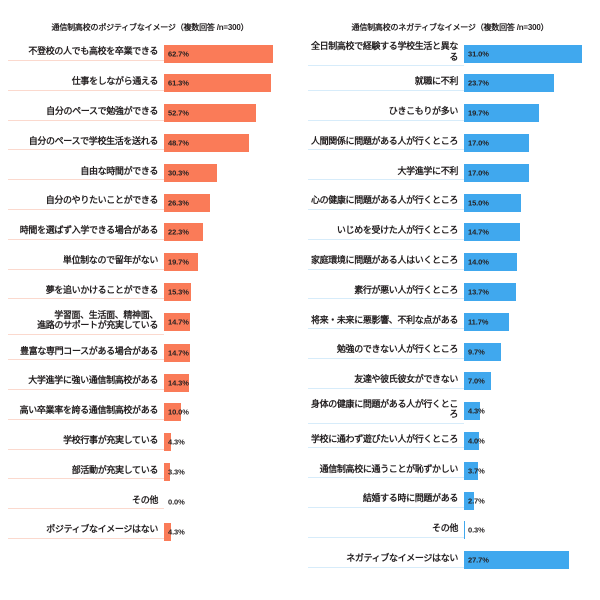  Describe the element at coordinates (386, 54) in the screenshot. I see `category-label: 全日制高校で経験する学校生活と異なる` at that location.